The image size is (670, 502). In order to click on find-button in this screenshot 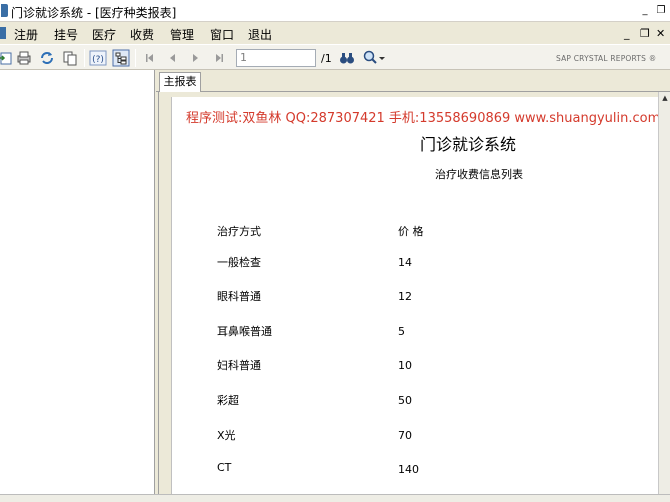, I will do `click(347, 58)`.